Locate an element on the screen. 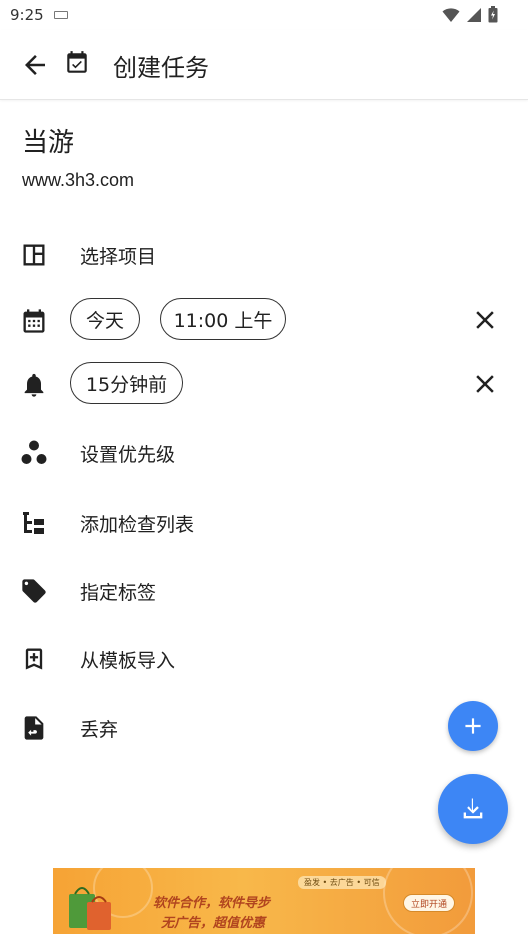 The width and height of the screenshot is (528, 939). signal-icon is located at coordinates (474, 14).